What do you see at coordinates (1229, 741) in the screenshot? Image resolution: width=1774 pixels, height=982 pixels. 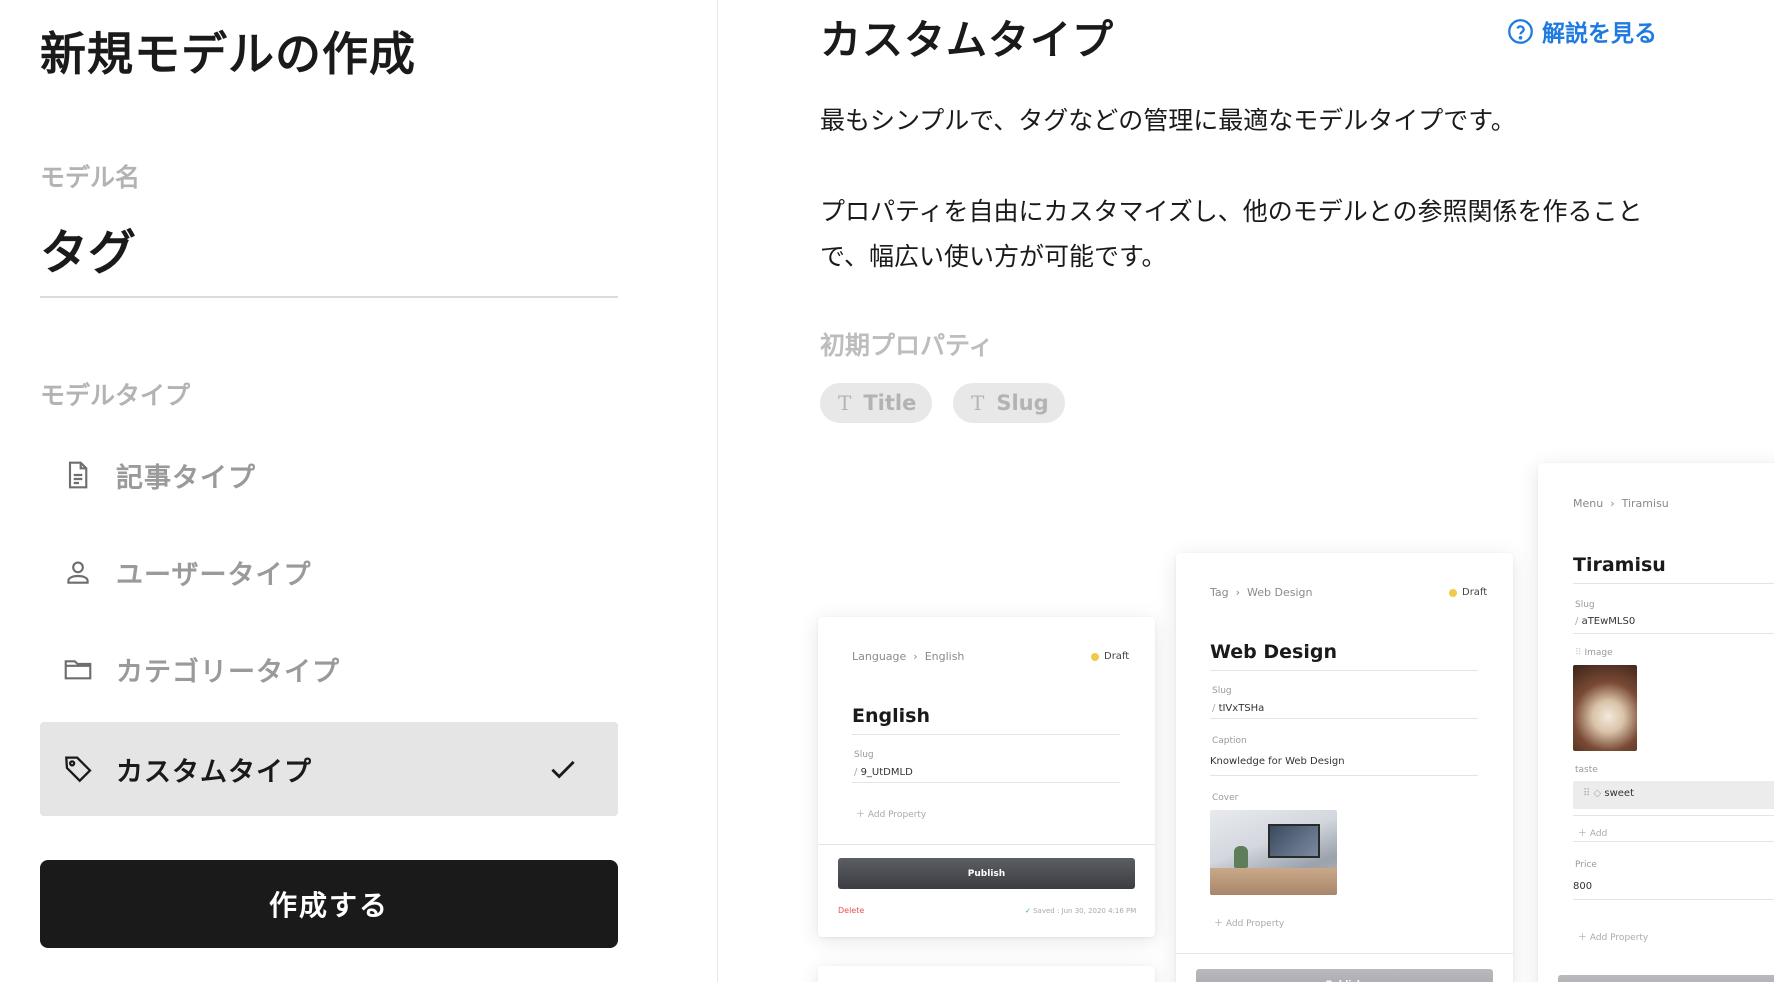 I see `field-label: Caption` at bounding box center [1229, 741].